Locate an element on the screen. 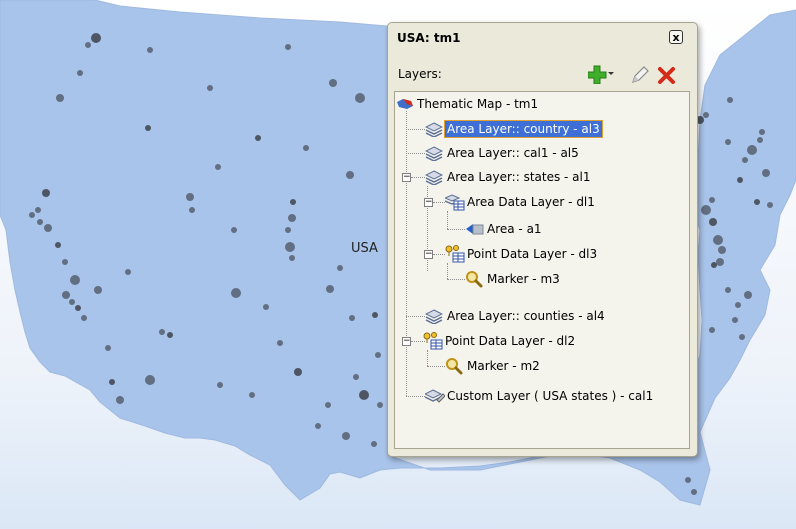 The image size is (796, 529). tree-node-area-layer-counties: Area Layer:: counties - al4 is located at coordinates (516, 316).